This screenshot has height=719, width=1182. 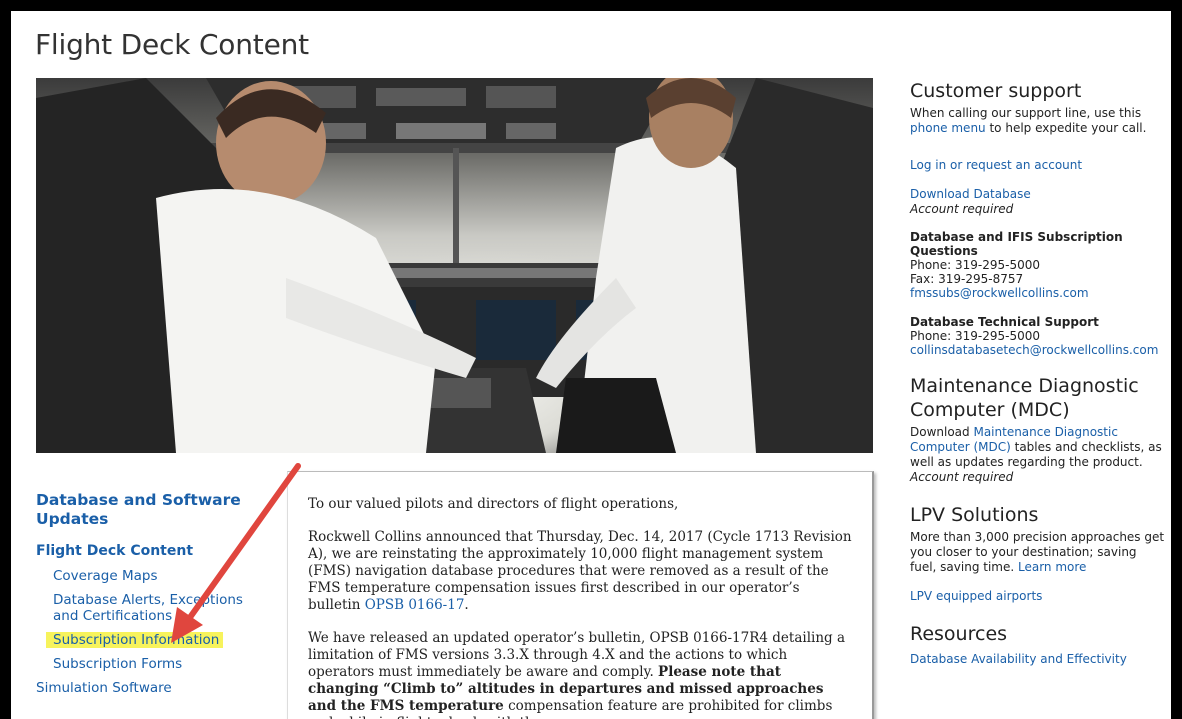 I want to click on mdc-title: Maintenance Diagnostic Computer (MDC), so click(x=1024, y=398).